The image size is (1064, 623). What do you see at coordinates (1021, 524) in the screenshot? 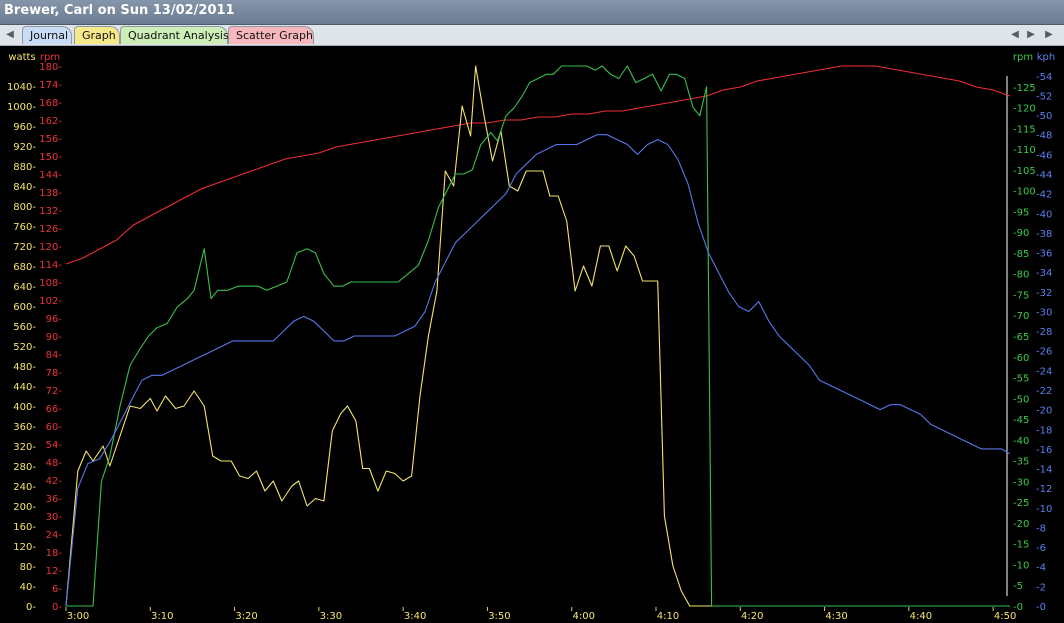
I see `rpm-right-tick-label: -20` at bounding box center [1021, 524].